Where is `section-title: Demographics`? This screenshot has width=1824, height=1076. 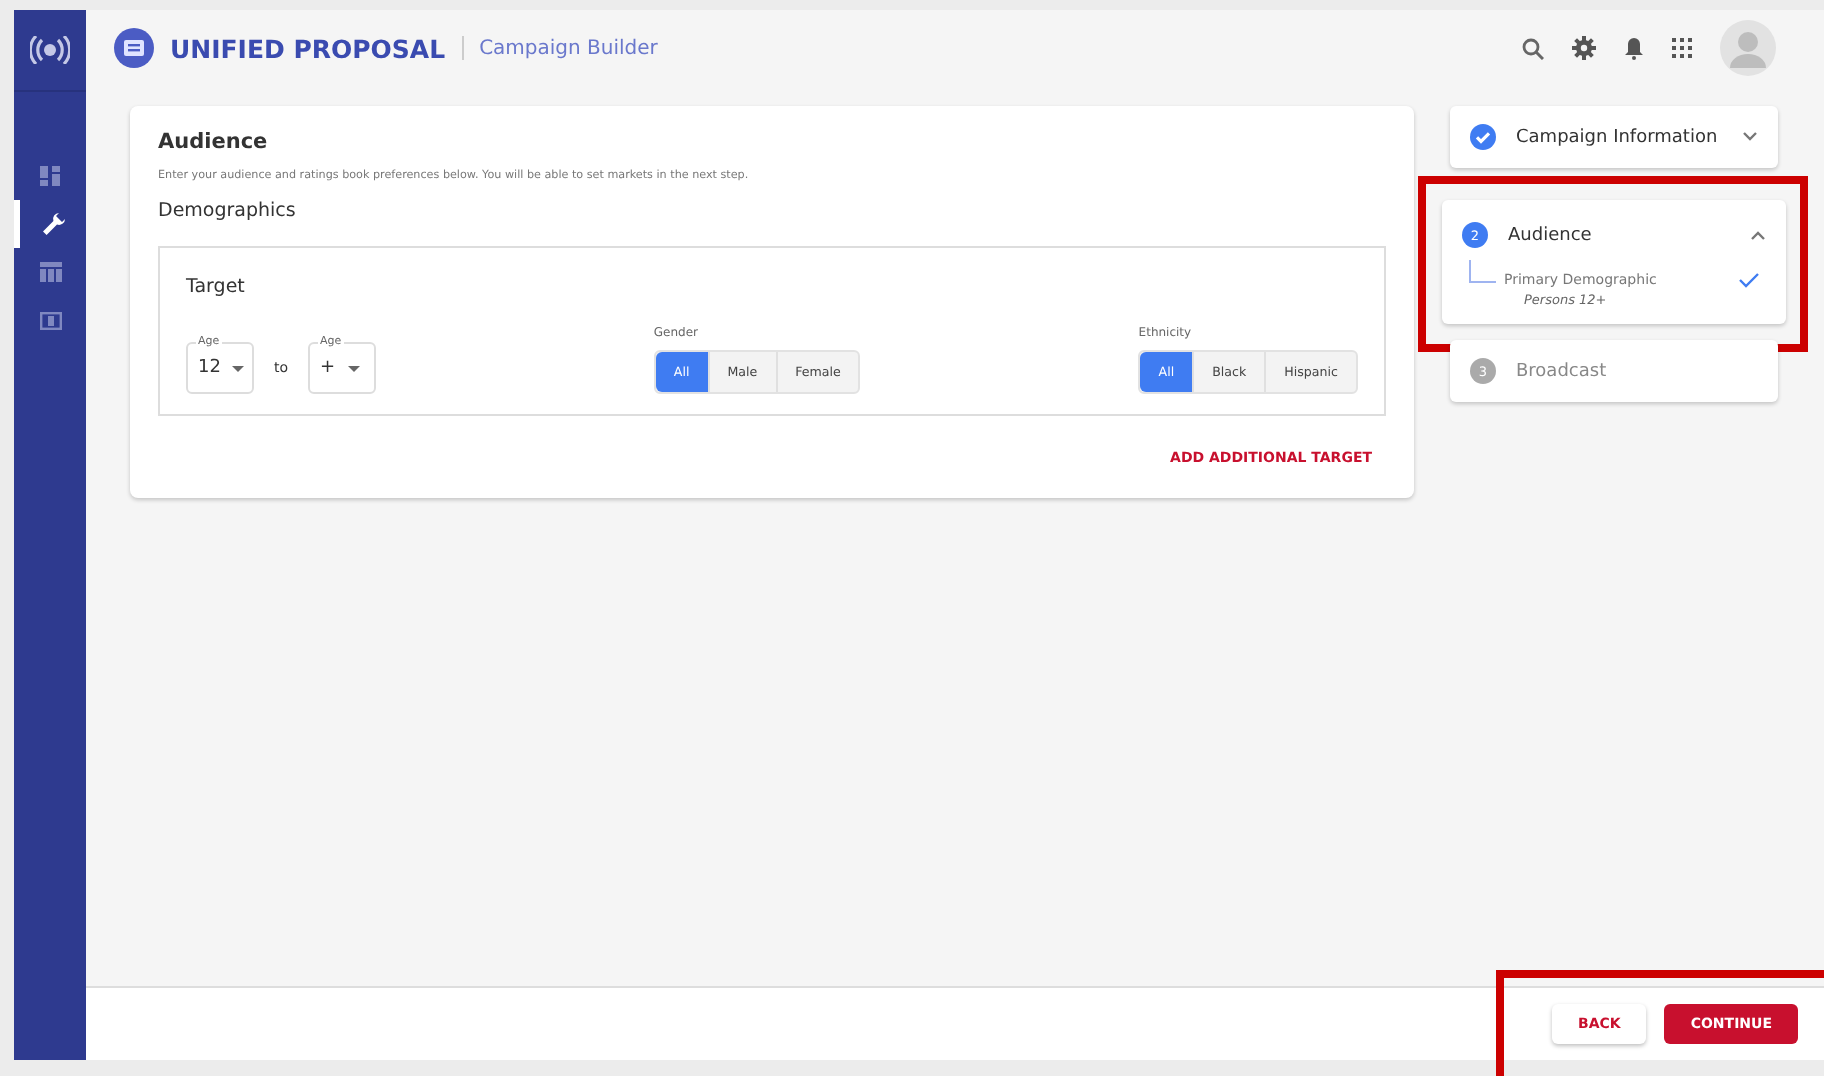
section-title: Demographics is located at coordinates (228, 211).